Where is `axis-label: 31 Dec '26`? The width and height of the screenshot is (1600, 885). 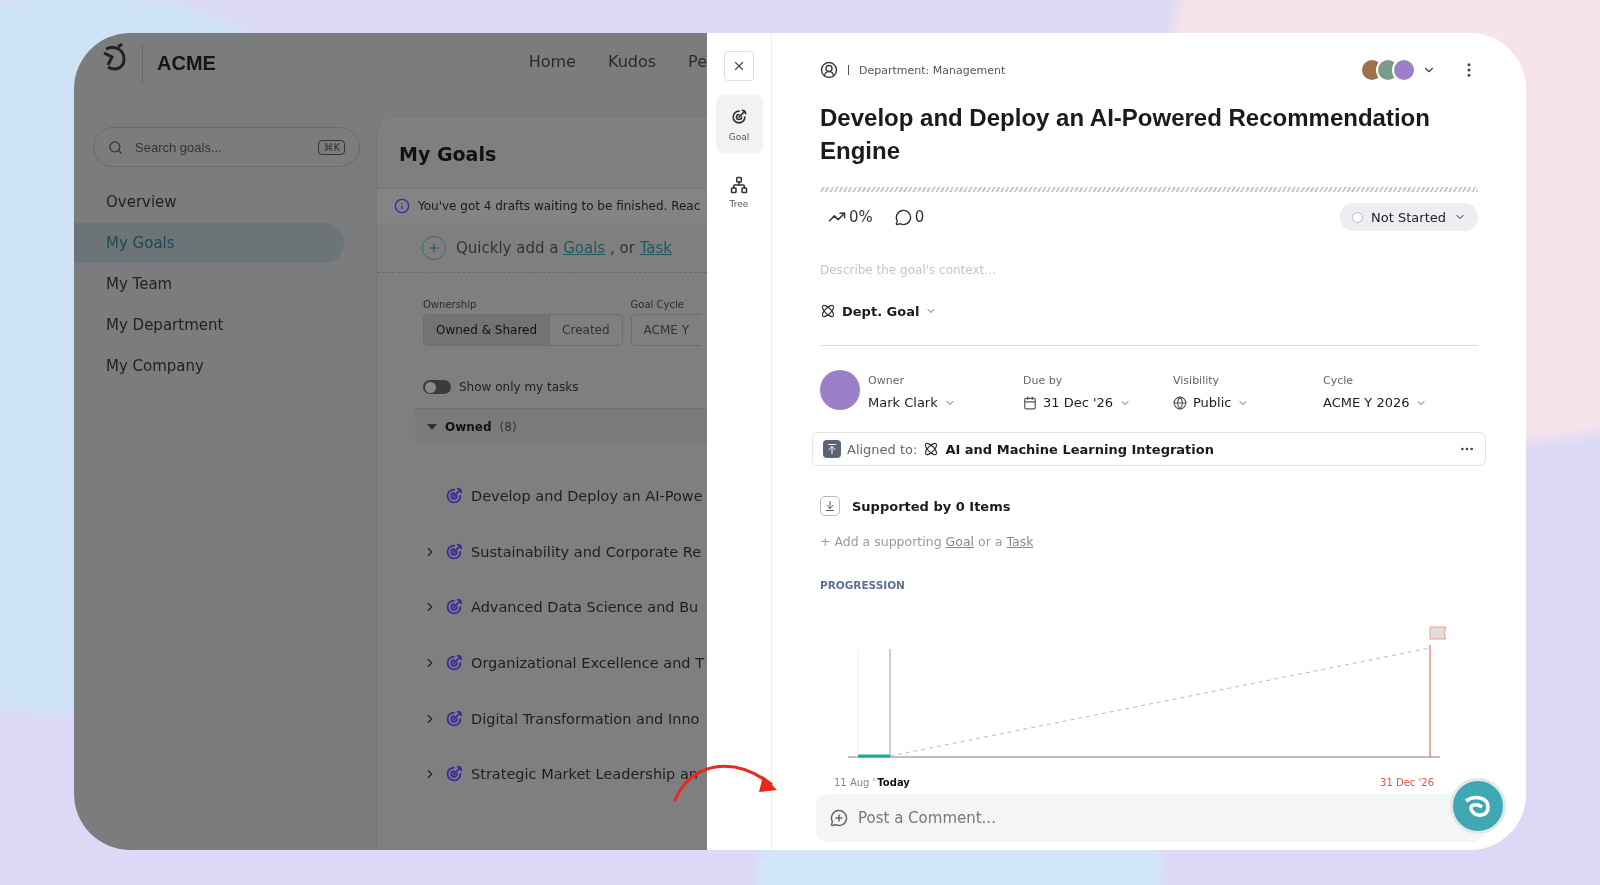
axis-label: 31 Dec '26 is located at coordinates (1407, 782).